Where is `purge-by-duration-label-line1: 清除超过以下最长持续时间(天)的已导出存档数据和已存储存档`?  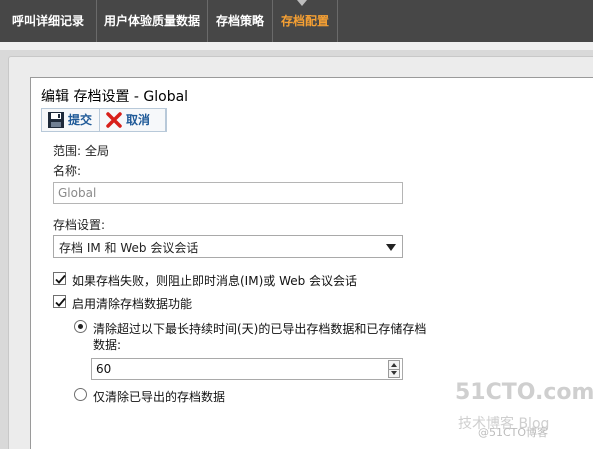
purge-by-duration-label-line1: 清除超过以下最长持续时间(天)的已导出存档数据和已存储存档 is located at coordinates (260, 329).